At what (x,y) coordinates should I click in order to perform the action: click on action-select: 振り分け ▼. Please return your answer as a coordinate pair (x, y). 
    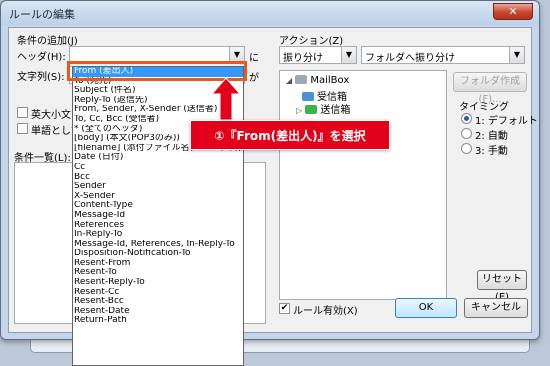
    Looking at the image, I should click on (318, 55).